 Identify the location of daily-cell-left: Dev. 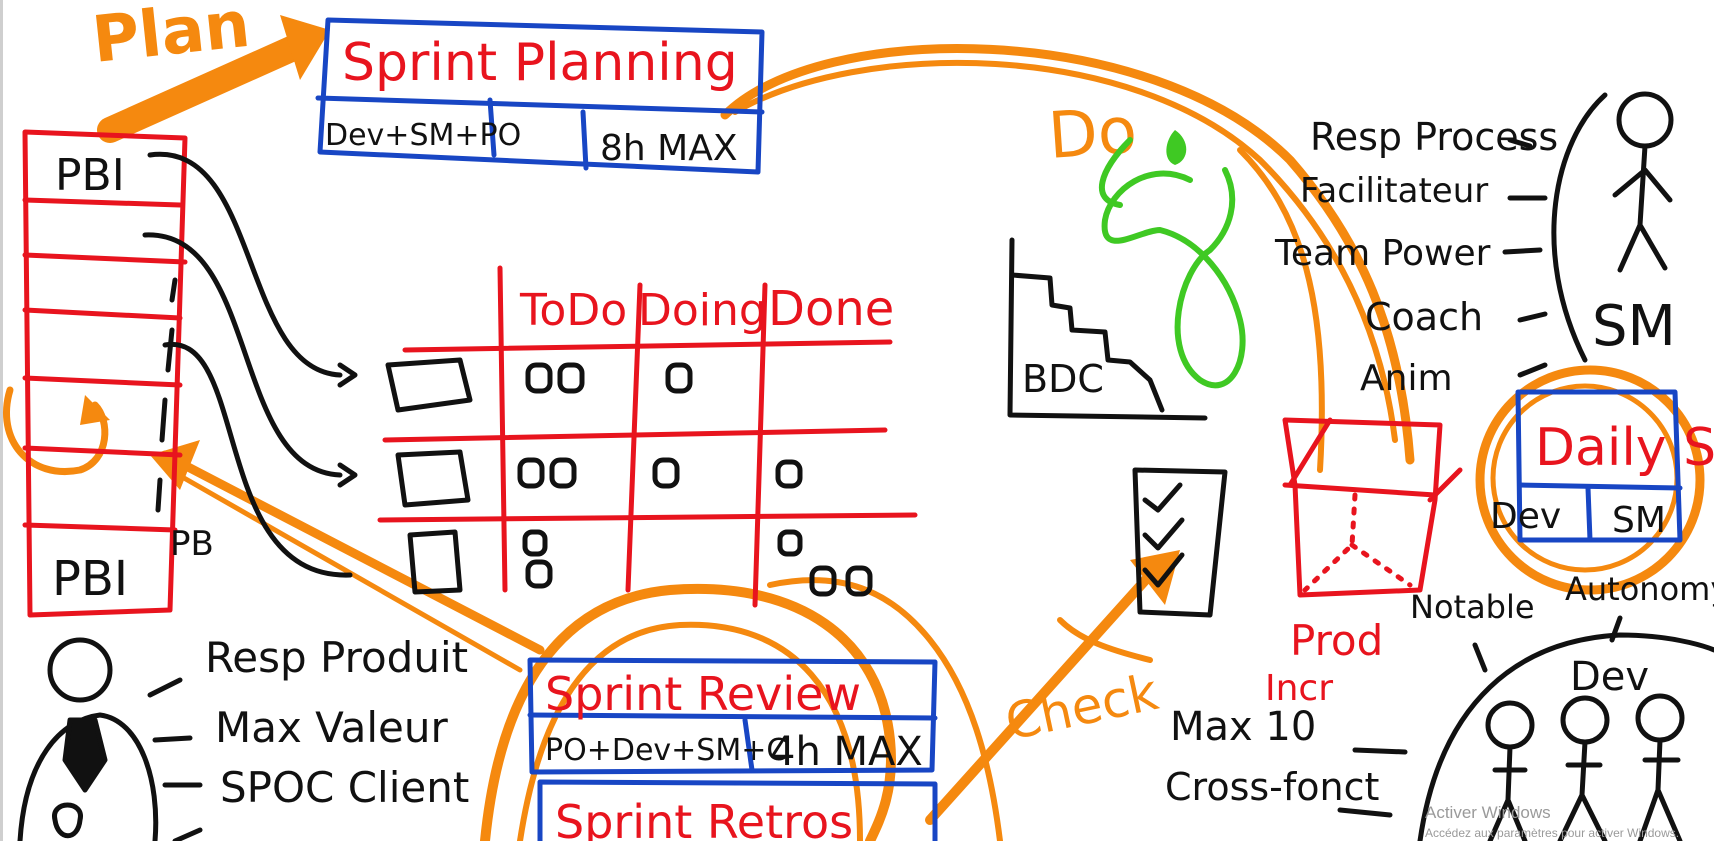
(1525, 516).